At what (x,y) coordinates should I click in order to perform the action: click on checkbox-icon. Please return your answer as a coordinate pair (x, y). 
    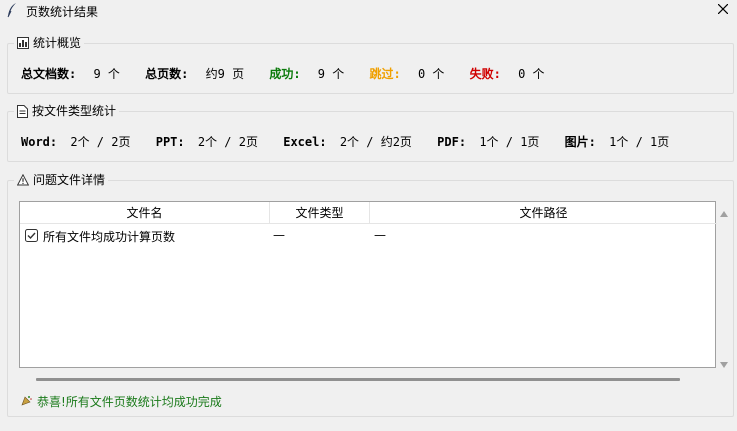
    Looking at the image, I should click on (31, 237).